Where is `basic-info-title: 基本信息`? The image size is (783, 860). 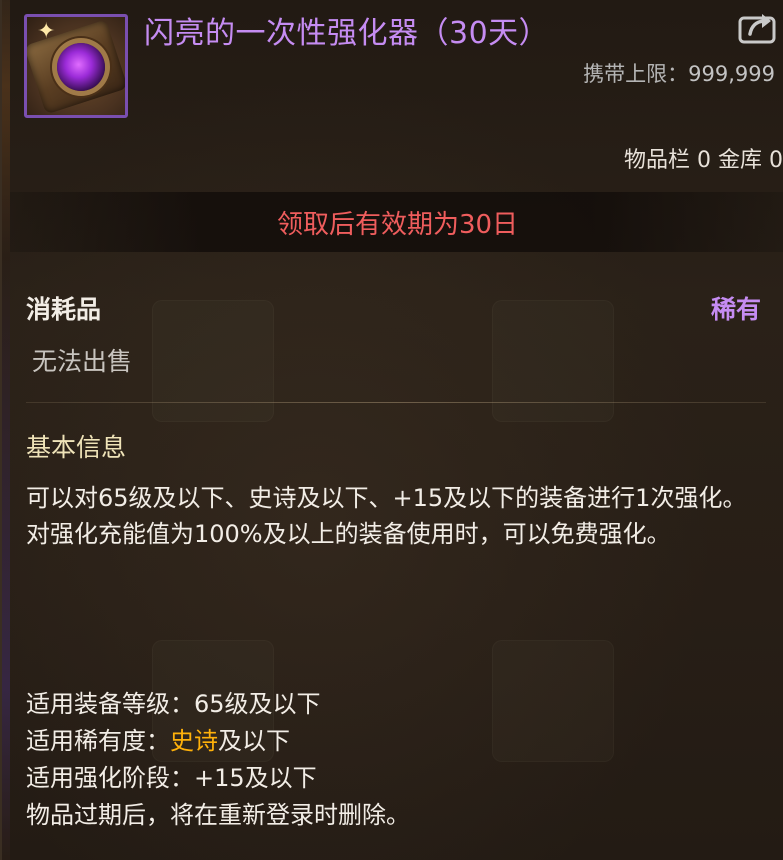
basic-info-title: 基本信息 is located at coordinates (76, 447).